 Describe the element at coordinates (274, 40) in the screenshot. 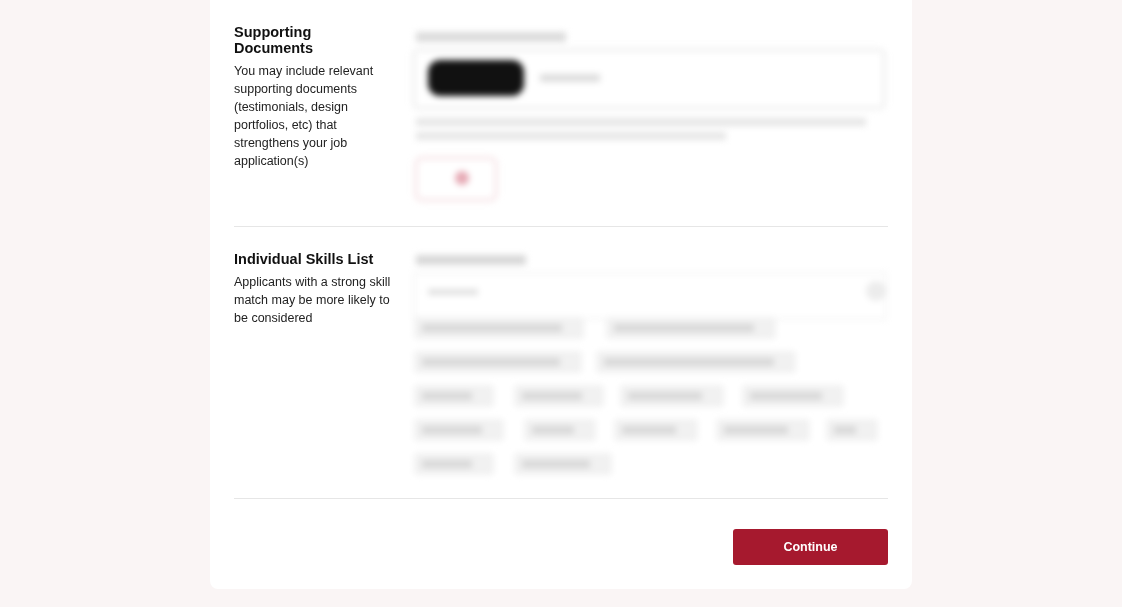

I see `section-title: Supporting Documents` at that location.